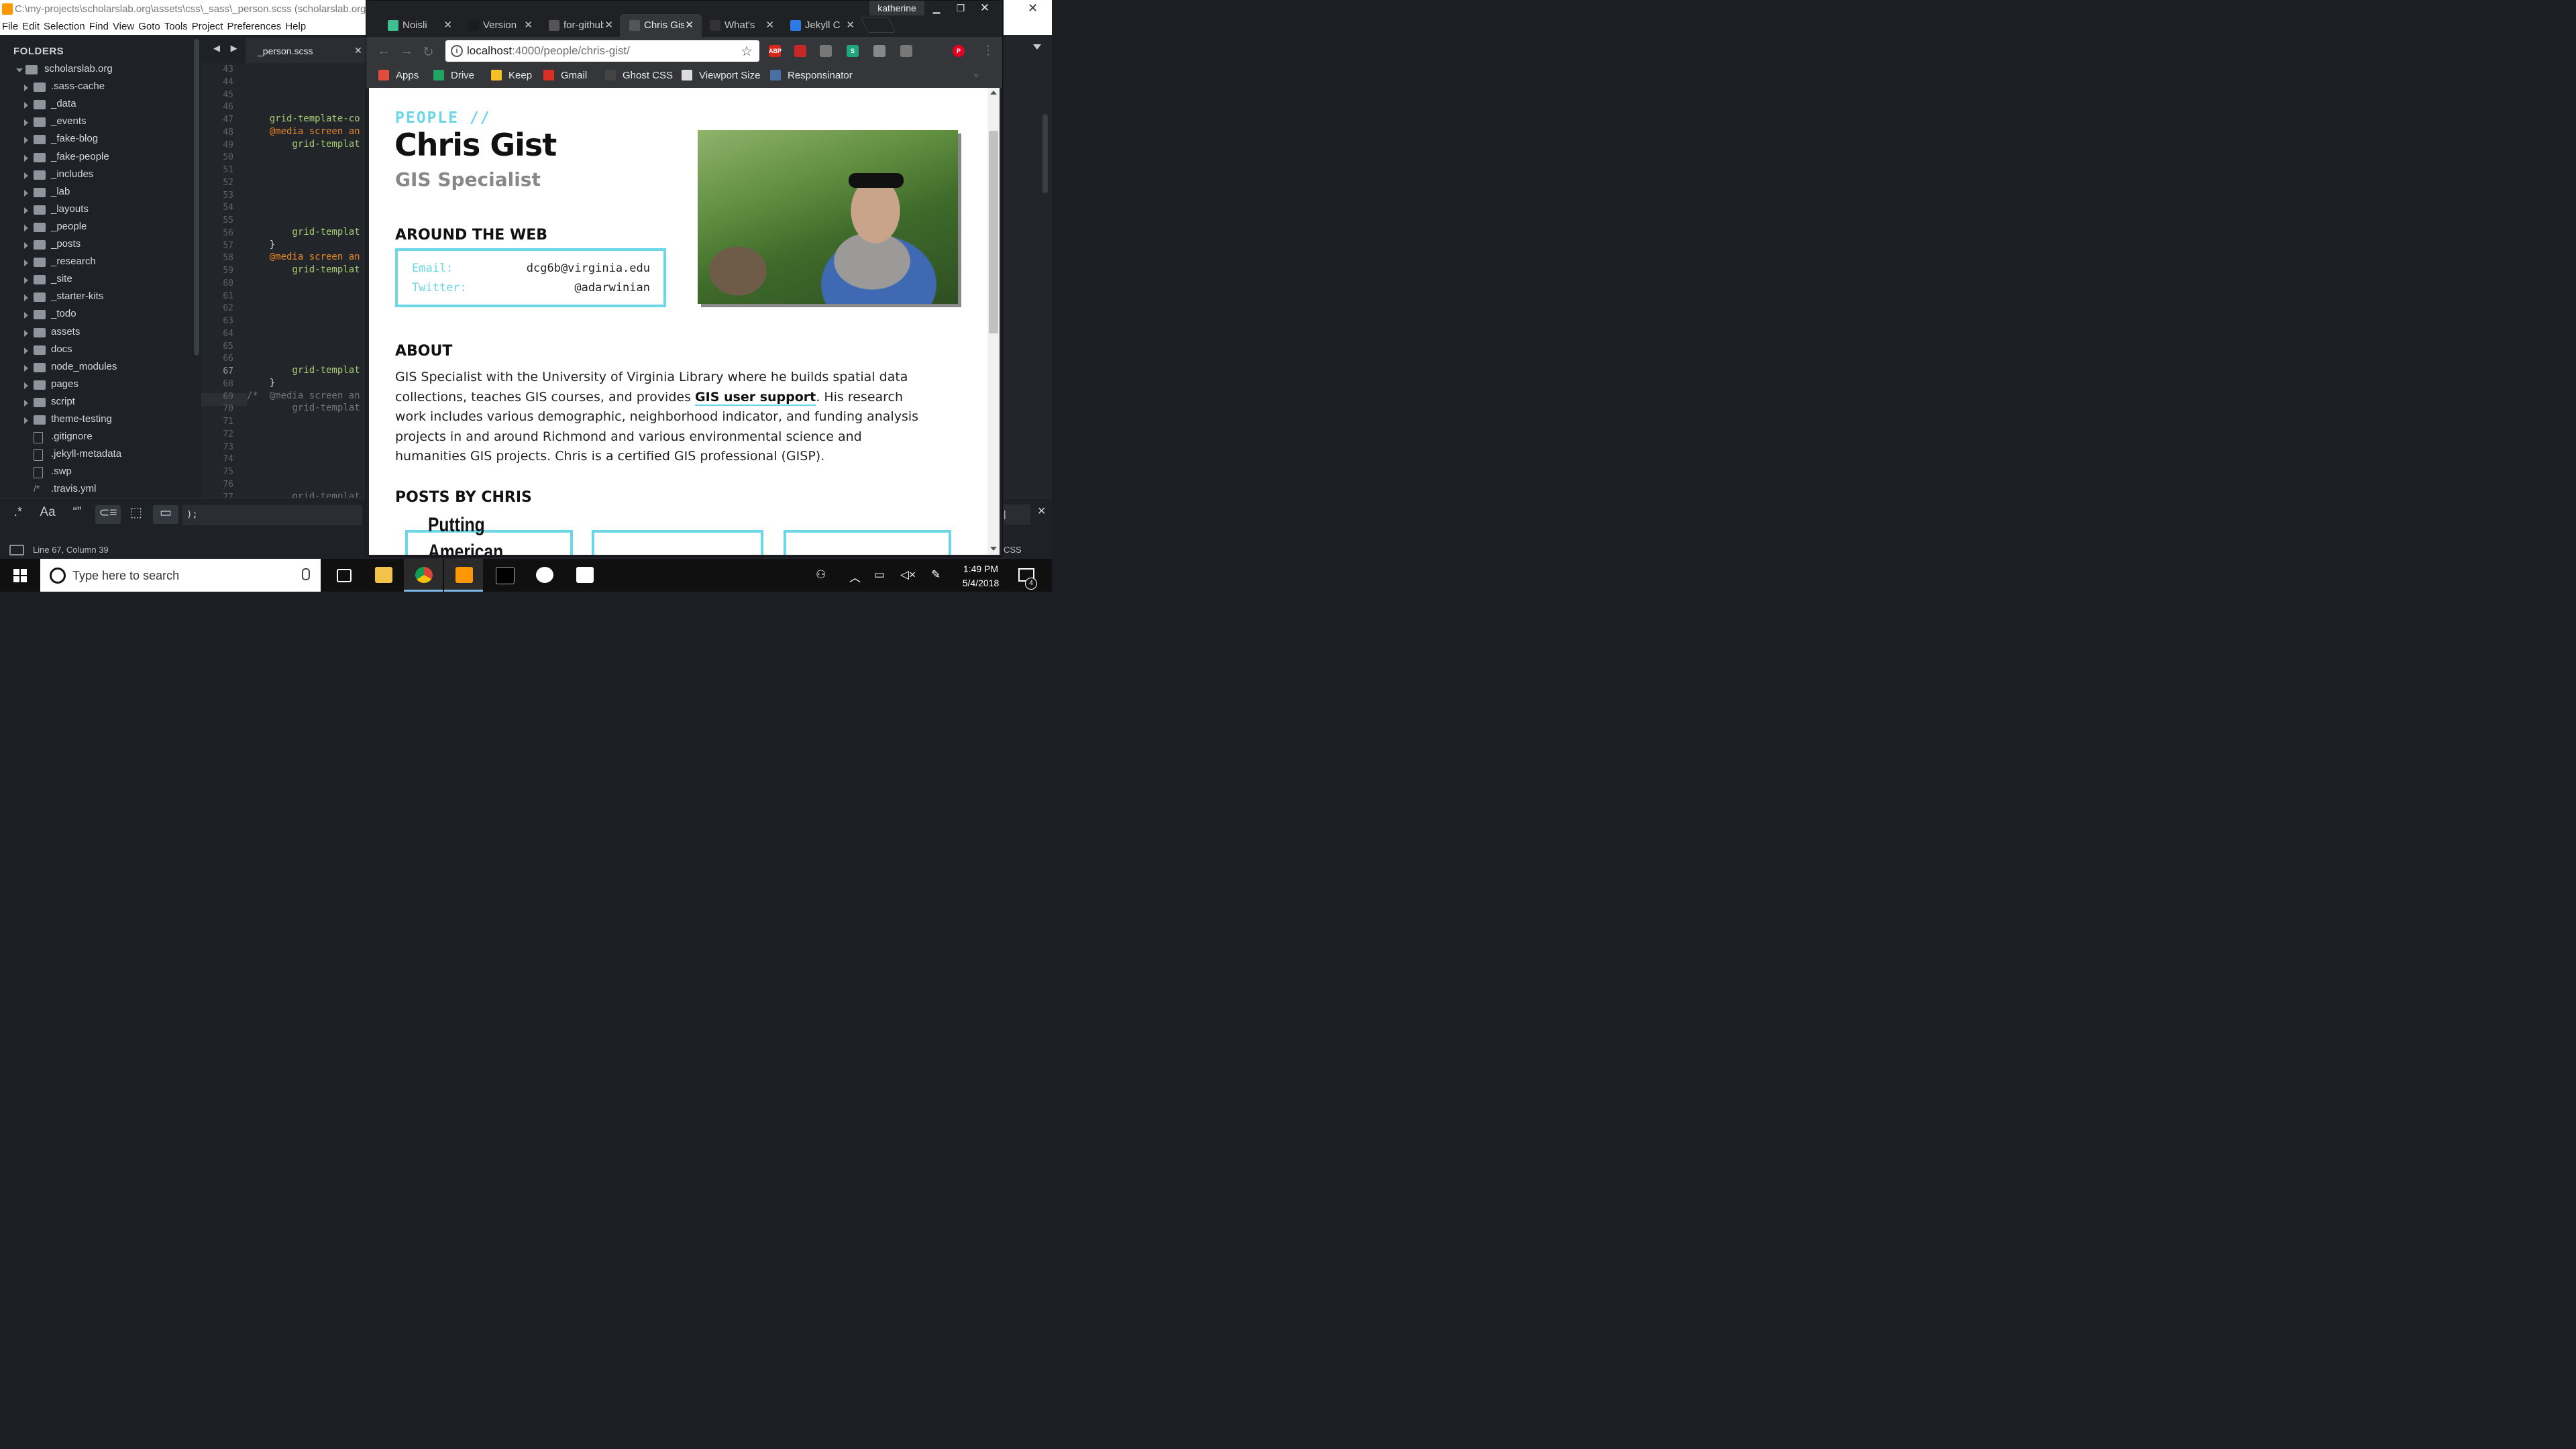 This screenshot has height=1449, width=2576. Describe the element at coordinates (19, 72) in the screenshot. I see `collapse-arrow-icon` at that location.